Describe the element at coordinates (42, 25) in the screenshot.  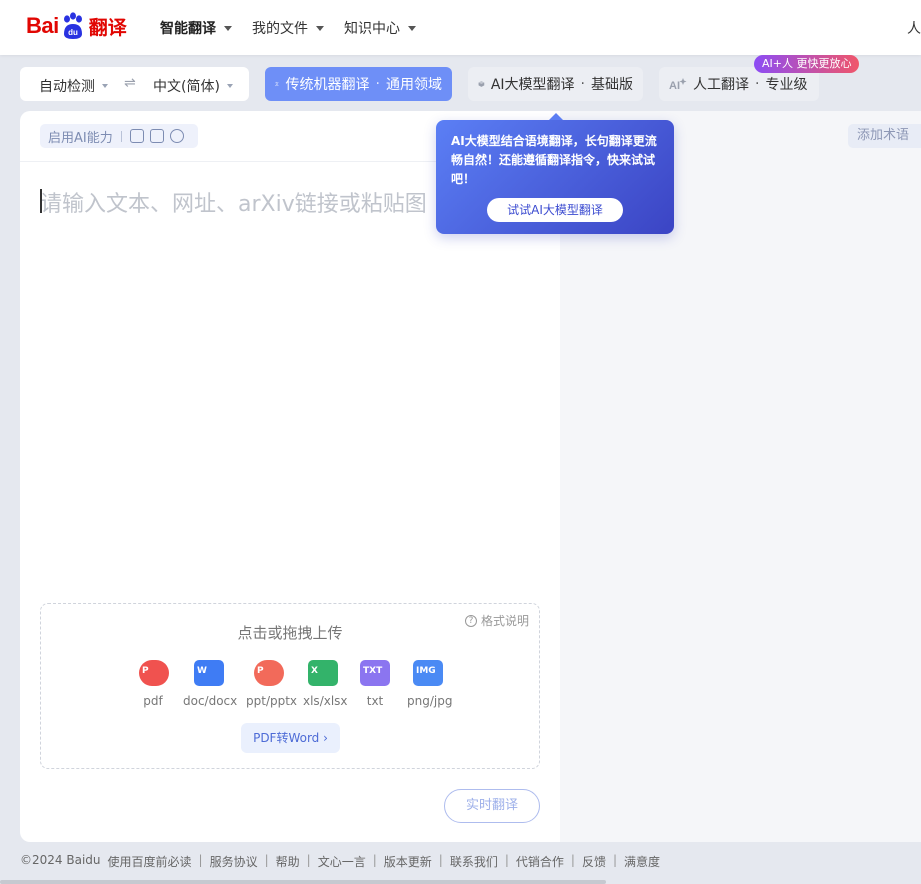
I see `logo-bai-text: Bai` at that location.